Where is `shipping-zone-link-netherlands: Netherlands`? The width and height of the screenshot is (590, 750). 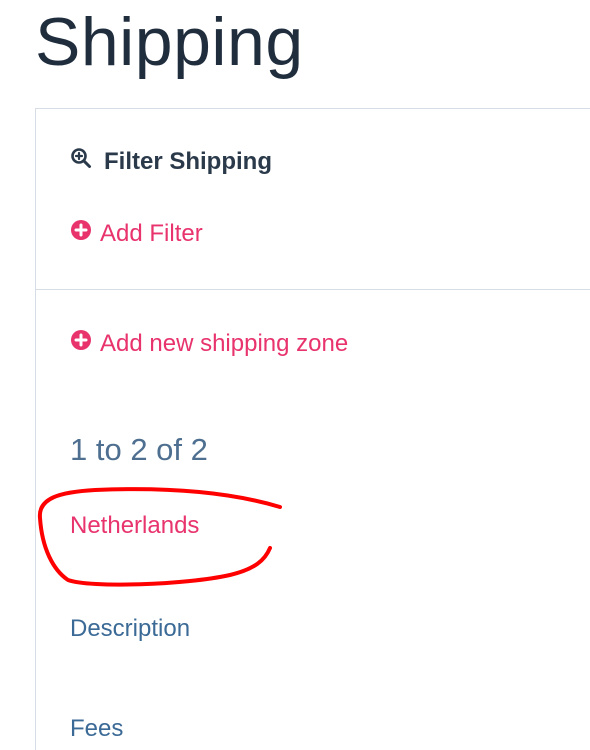
shipping-zone-link-netherlands: Netherlands is located at coordinates (134, 526).